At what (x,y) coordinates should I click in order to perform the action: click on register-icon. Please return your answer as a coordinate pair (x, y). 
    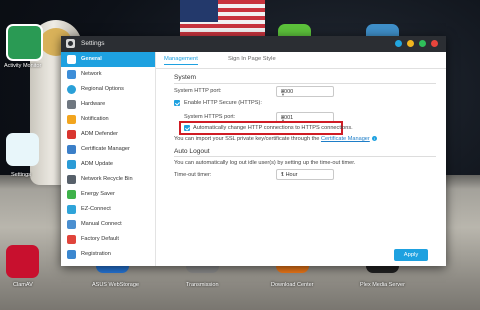
    Looking at the image, I should click on (71, 254).